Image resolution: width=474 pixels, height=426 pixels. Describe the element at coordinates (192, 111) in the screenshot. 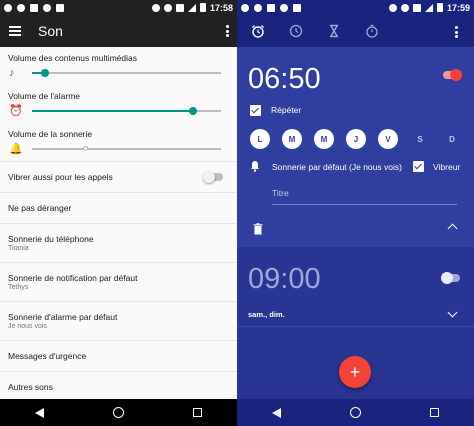

I see `alarm-volume-thumb` at that location.